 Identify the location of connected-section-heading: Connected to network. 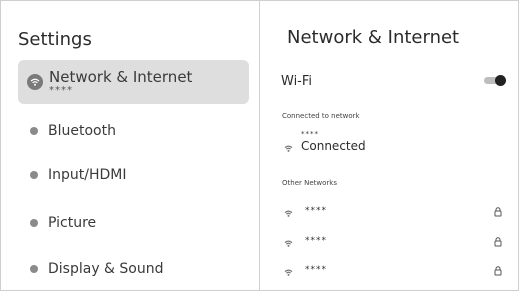
(321, 116).